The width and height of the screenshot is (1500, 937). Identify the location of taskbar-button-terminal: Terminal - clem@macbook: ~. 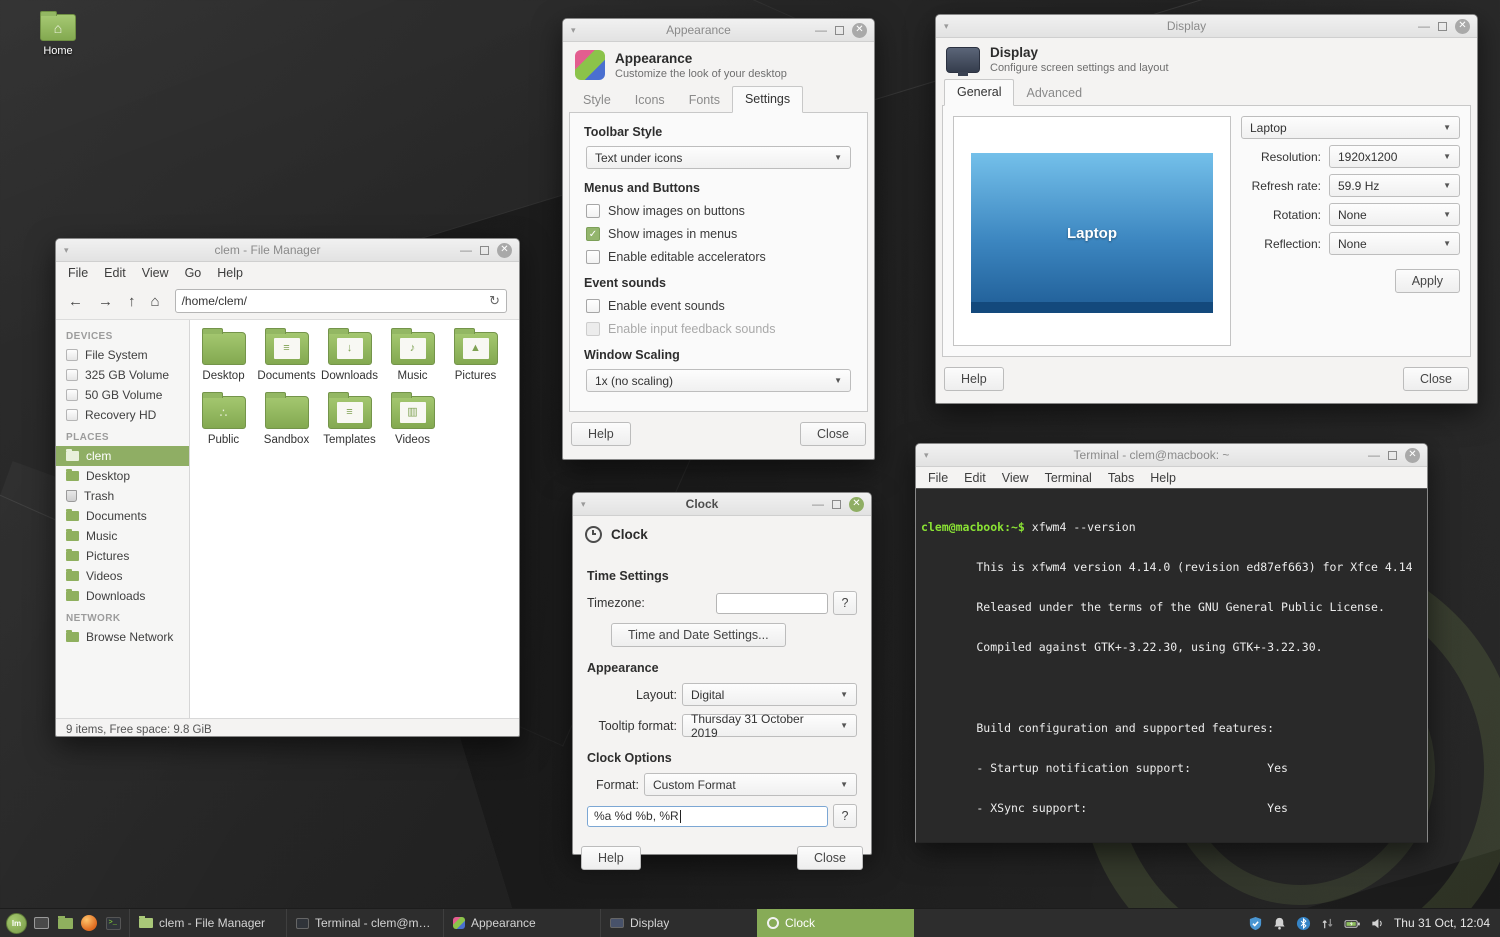
(364, 923).